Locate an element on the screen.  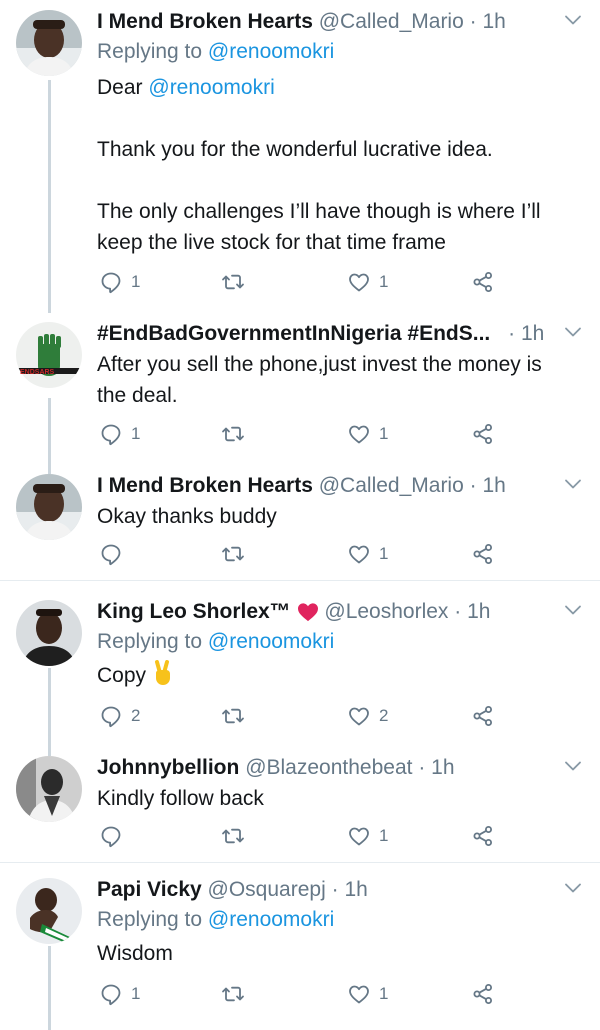
tweet-mention: @renoomokri is located at coordinates (211, 87).